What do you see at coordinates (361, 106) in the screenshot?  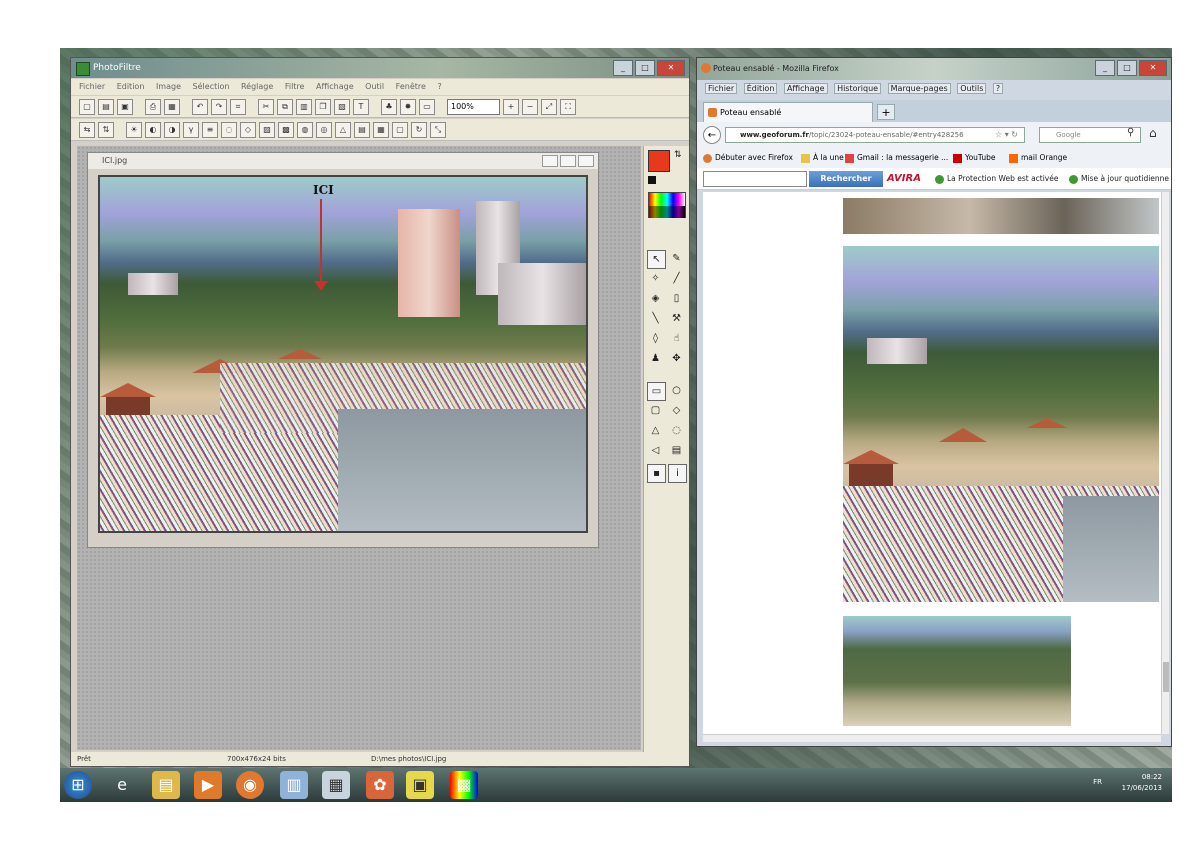 I see `text-icon: T` at bounding box center [361, 106].